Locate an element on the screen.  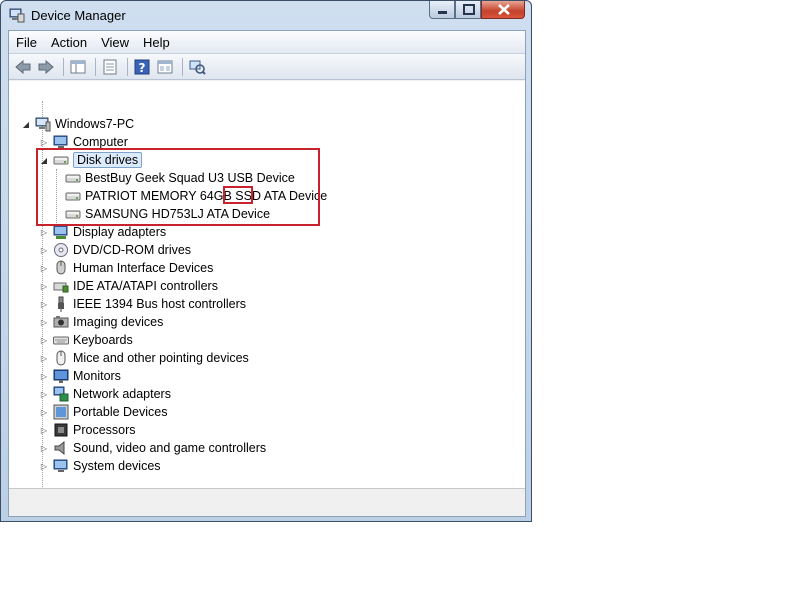
category-label: Network adapters is located at coordinates (122, 394).